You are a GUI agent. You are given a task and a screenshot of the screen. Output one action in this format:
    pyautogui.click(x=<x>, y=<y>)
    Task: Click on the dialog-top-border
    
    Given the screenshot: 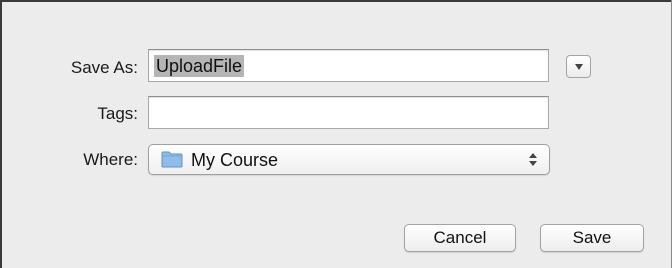 What is the action you would take?
    pyautogui.click(x=336, y=1)
    